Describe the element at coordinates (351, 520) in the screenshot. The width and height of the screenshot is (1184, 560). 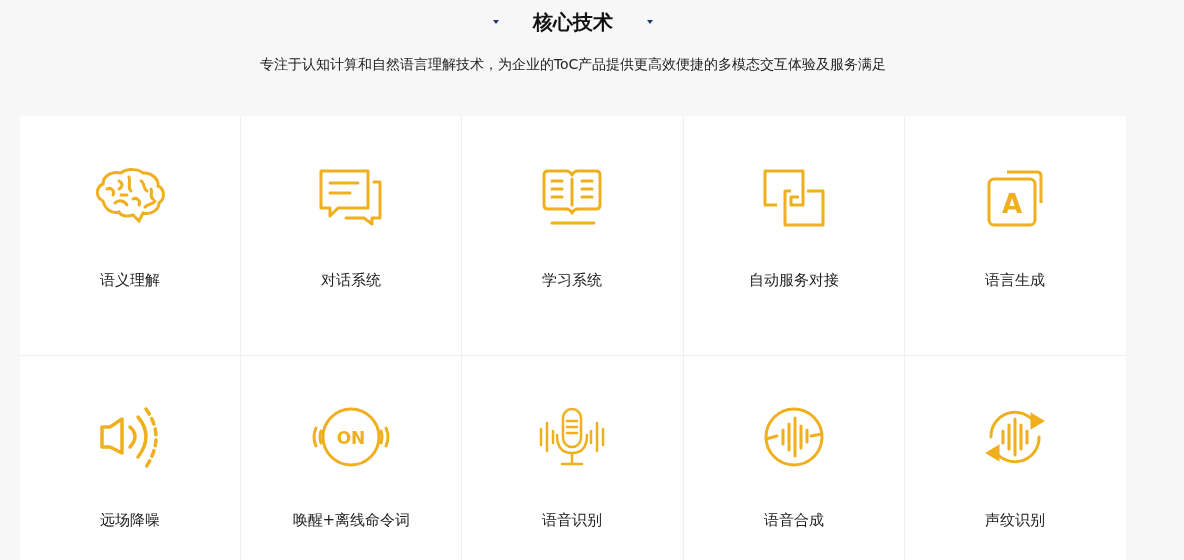
I see `feature-label: 唤醒+离线命令词` at that location.